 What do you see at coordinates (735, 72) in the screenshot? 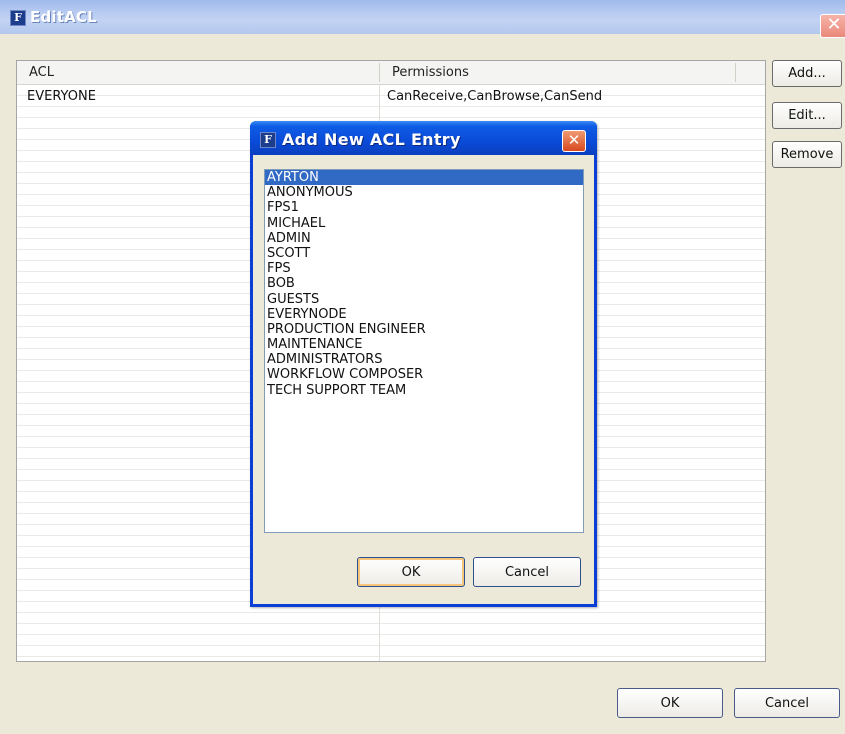
I see `column-separator` at bounding box center [735, 72].